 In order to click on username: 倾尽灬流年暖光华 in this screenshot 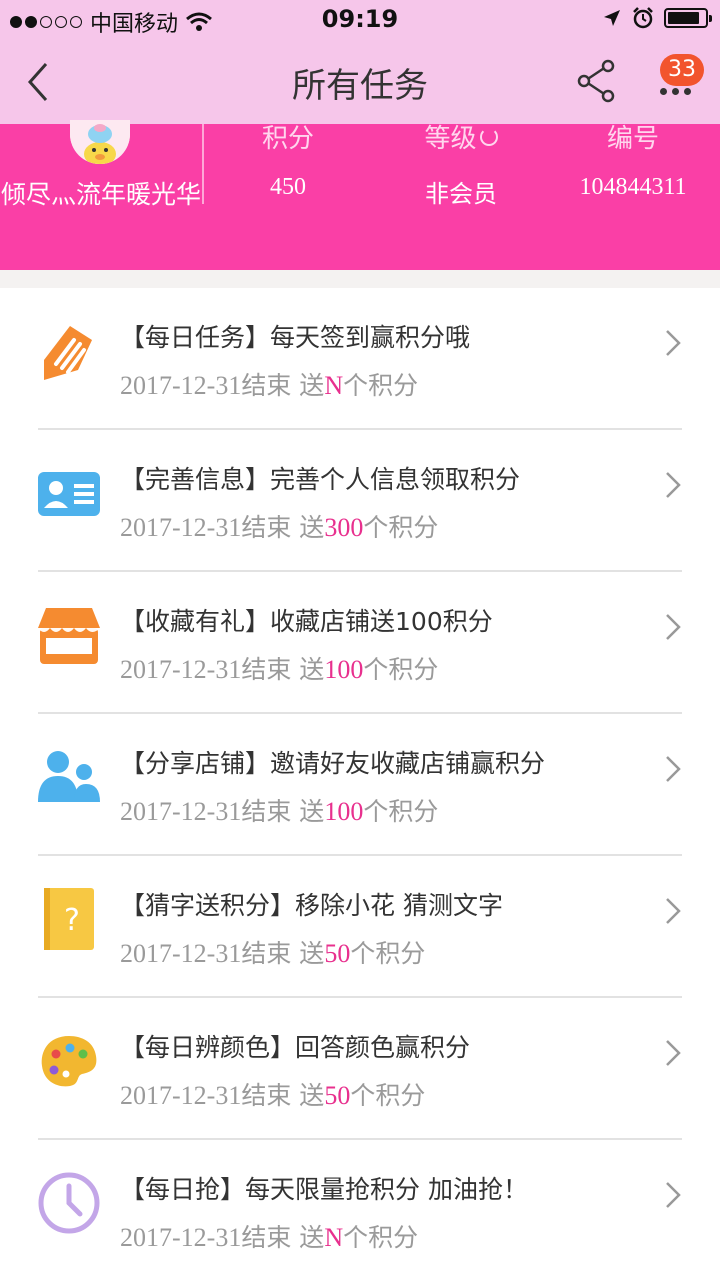, I will do `click(100, 194)`.